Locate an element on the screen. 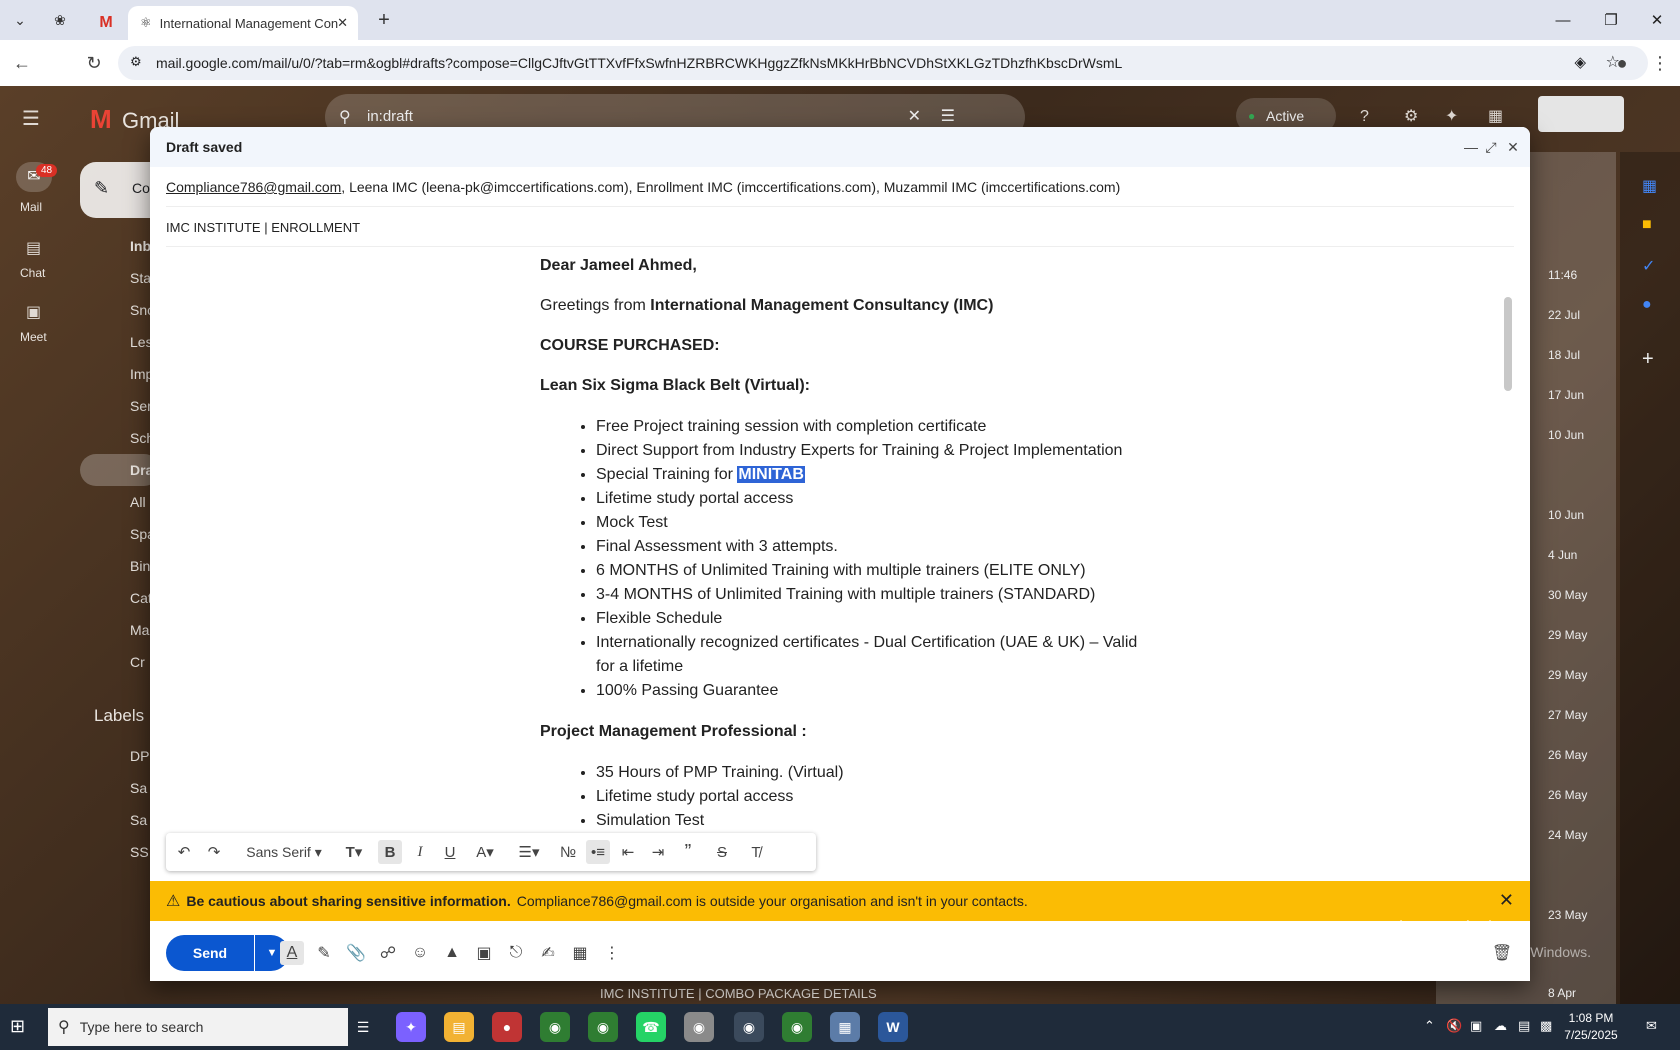 The height and width of the screenshot is (1050, 1680). windows-start-icon: ⊞ is located at coordinates (22, 1028).